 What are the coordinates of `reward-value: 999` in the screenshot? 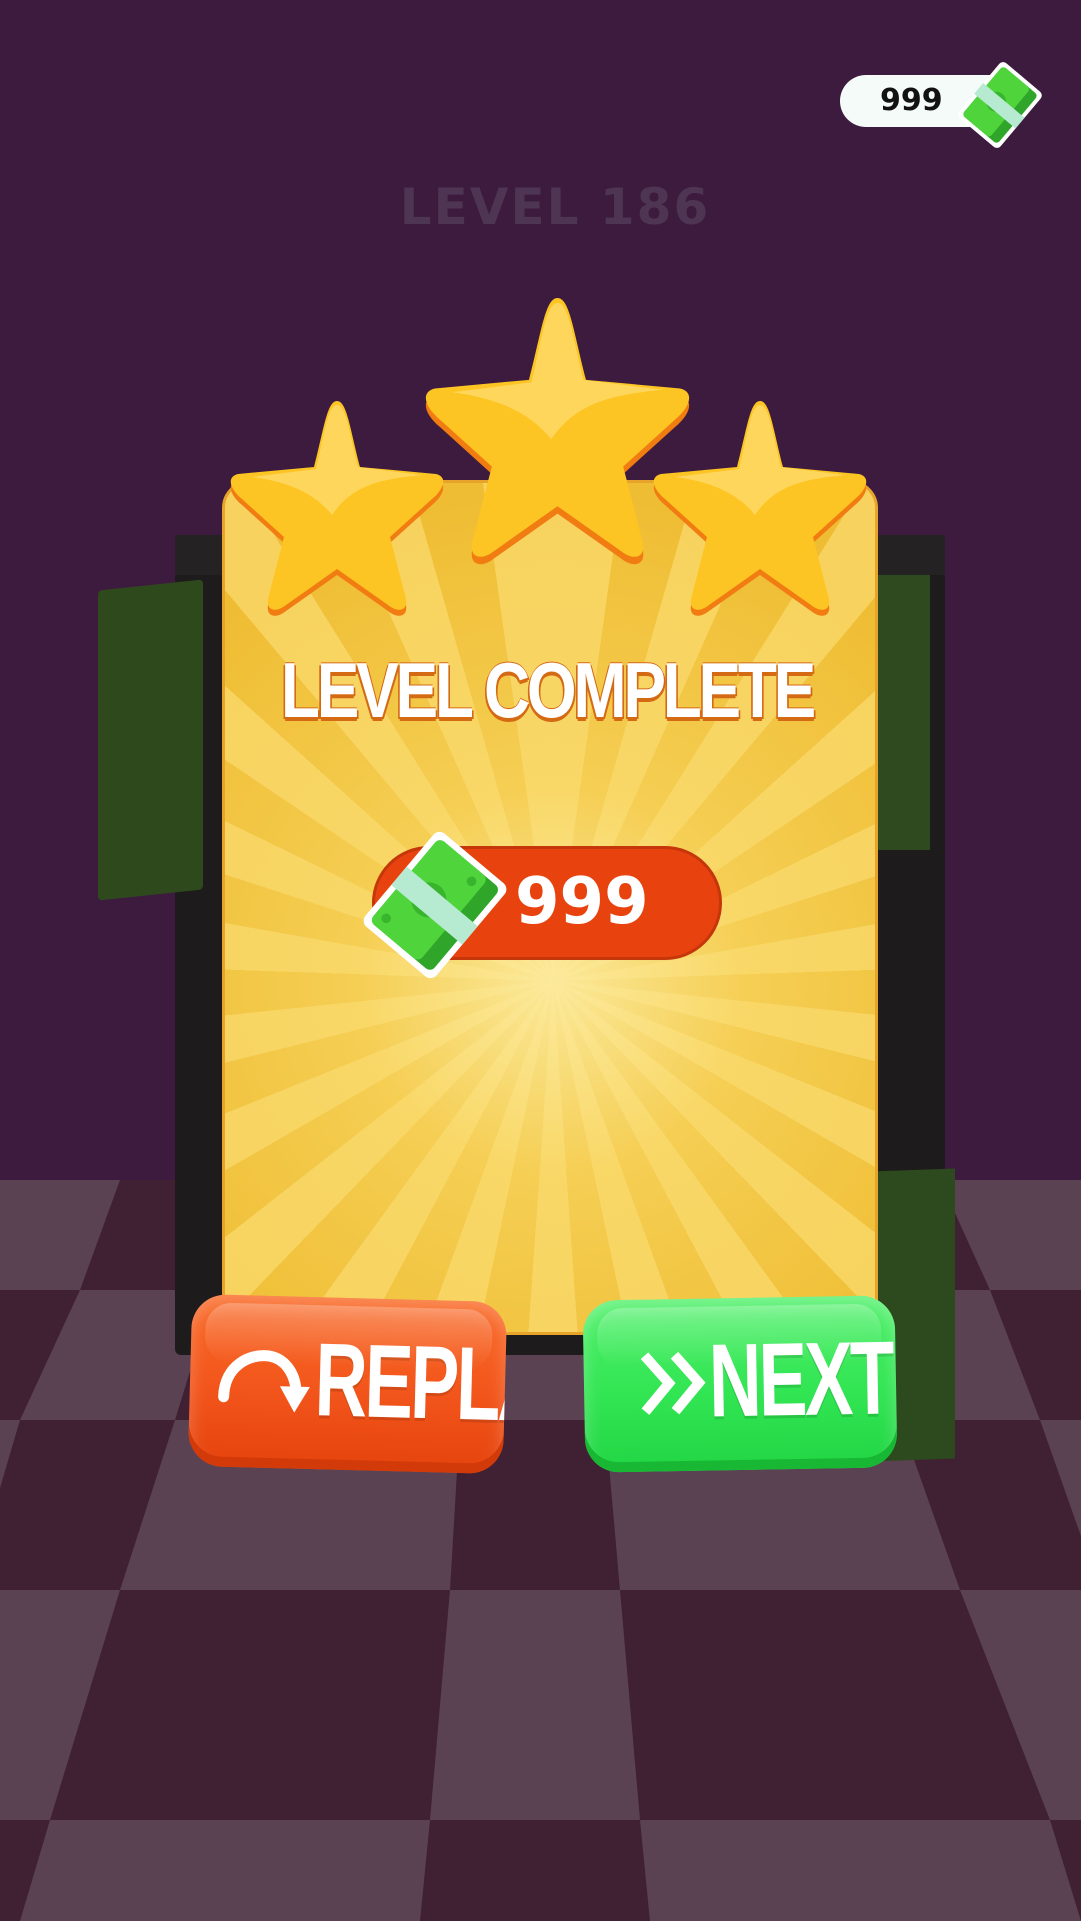 It's located at (582, 902).